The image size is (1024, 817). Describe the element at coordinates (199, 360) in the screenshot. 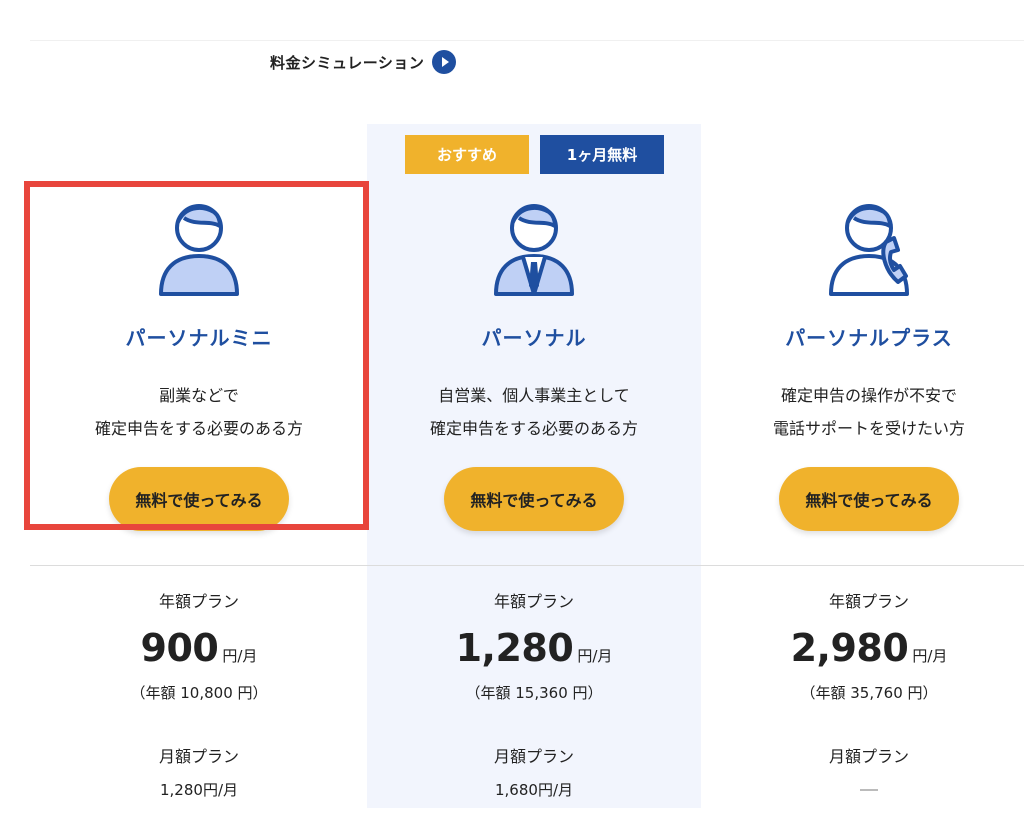

I see `plan-card-personal-mini: パーソナルミニ 副業などで 確定申告をする必要のある方 無料で使ってみる` at that location.